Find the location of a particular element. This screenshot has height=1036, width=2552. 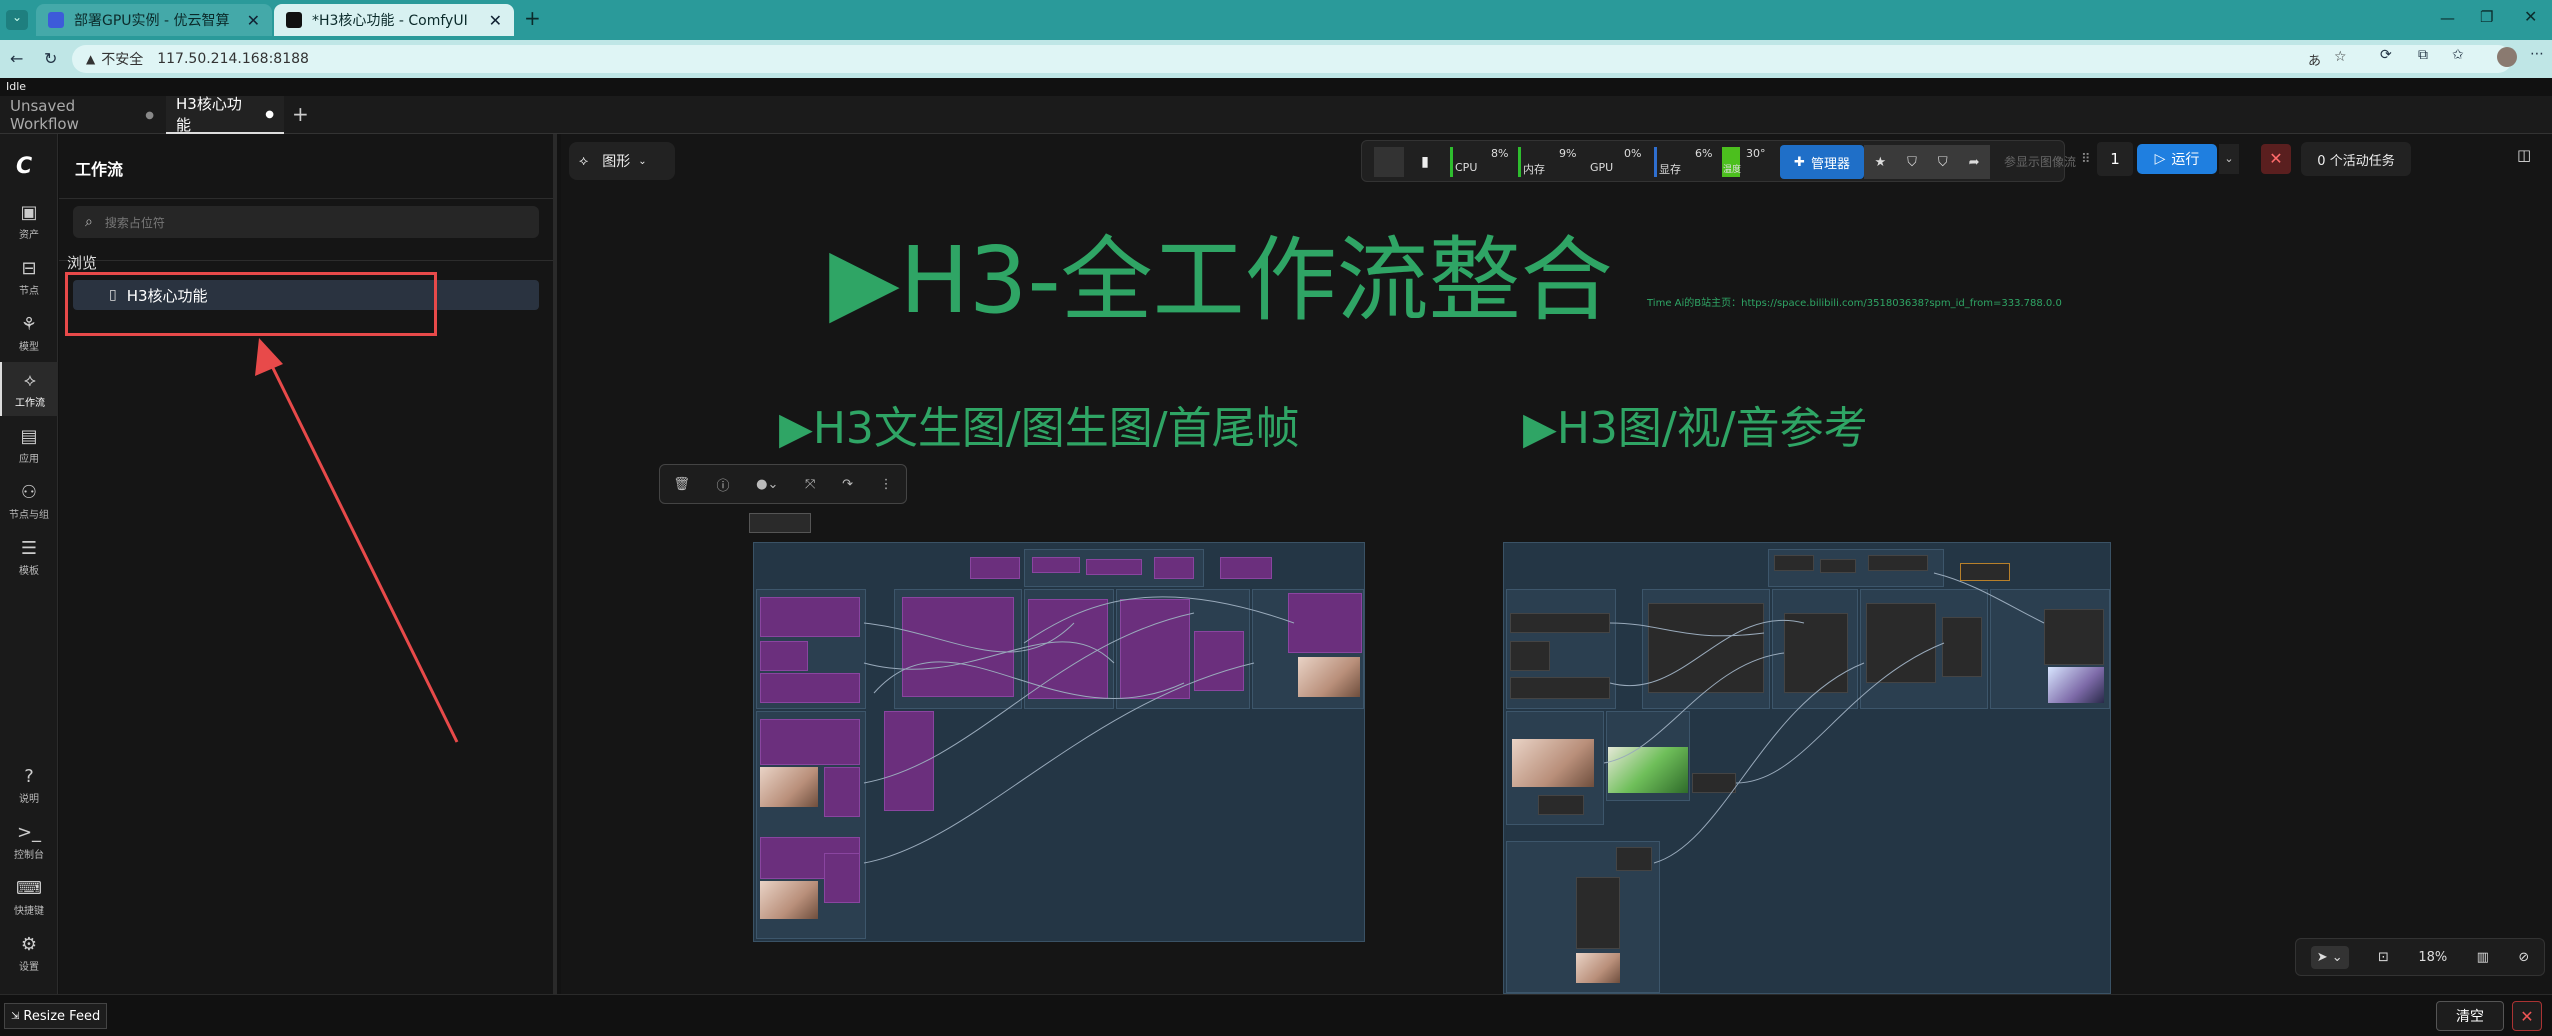

status-strip: Idle is located at coordinates (1276, 87).